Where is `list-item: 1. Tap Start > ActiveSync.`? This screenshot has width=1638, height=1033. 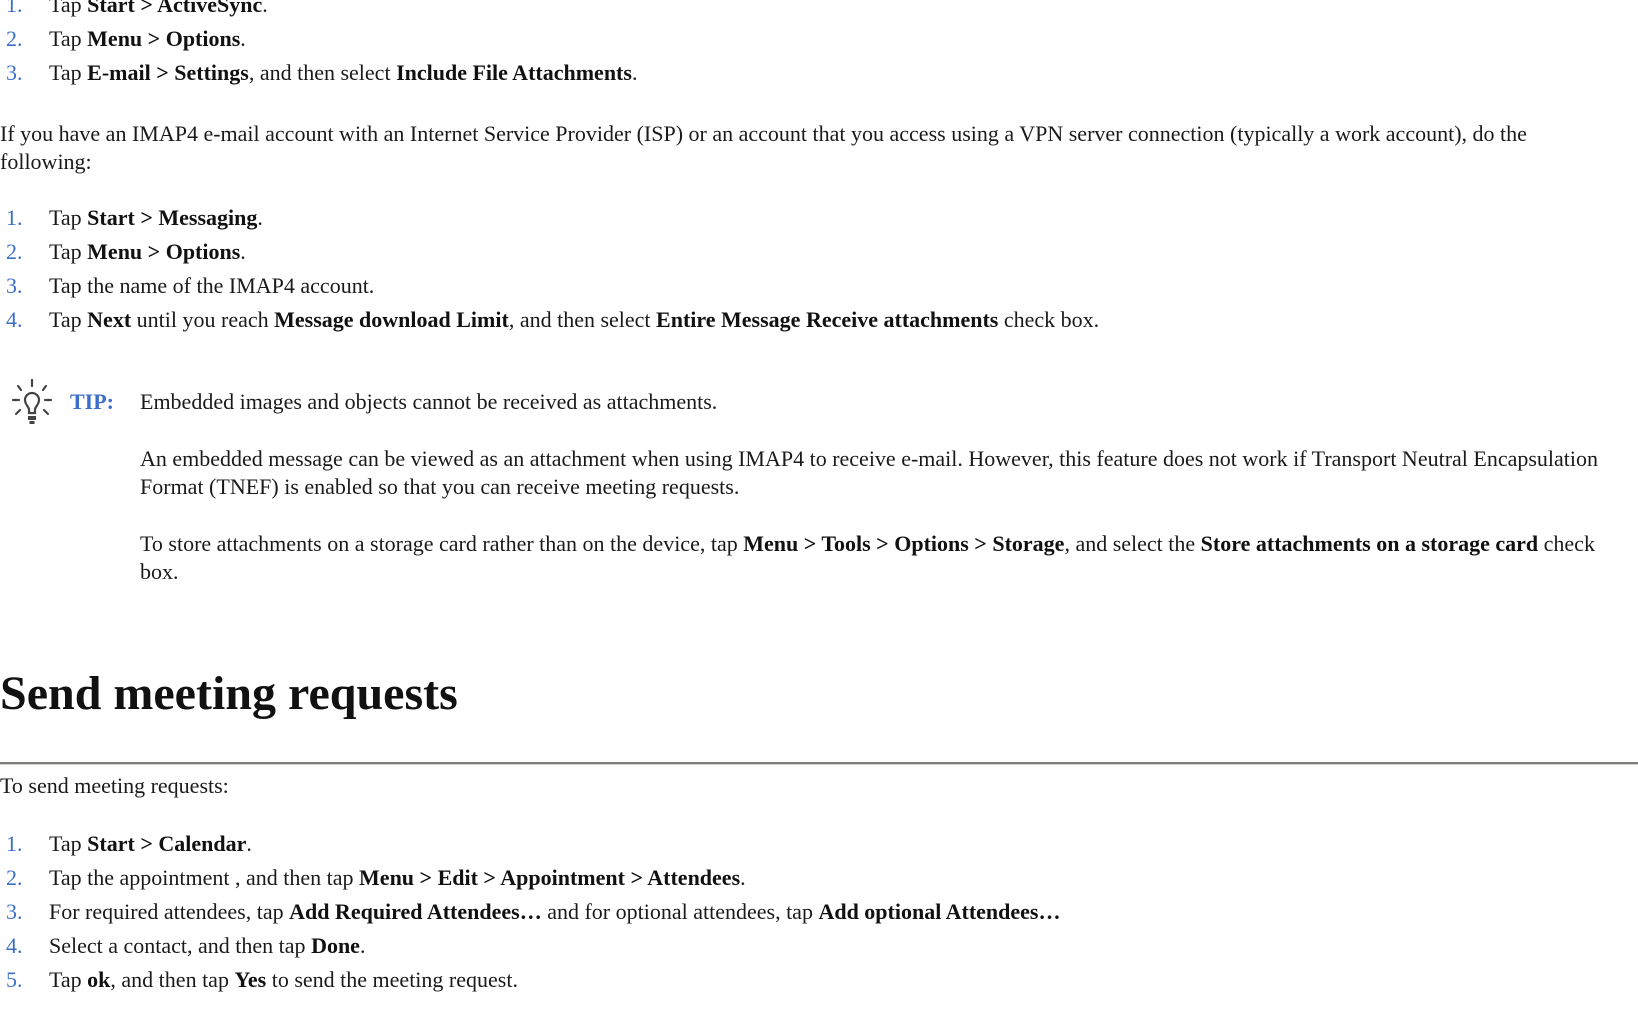
list-item: 1. Tap Start > ActiveSync. is located at coordinates (318, 13).